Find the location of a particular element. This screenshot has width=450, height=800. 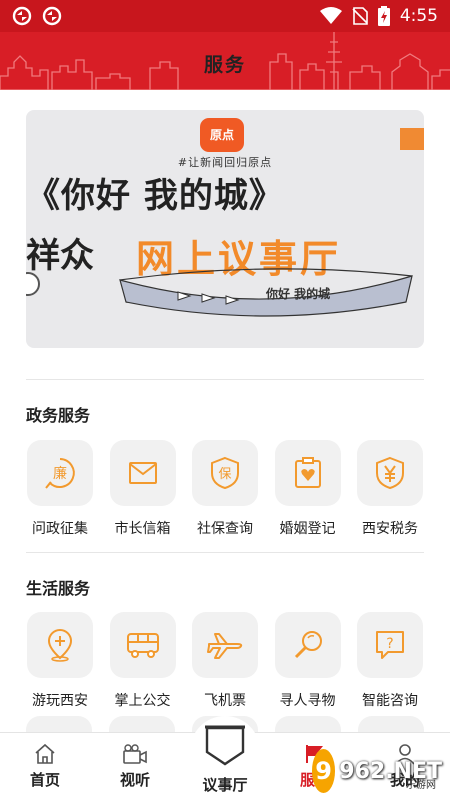

service-label: 婚姻登记 is located at coordinates (307, 529).